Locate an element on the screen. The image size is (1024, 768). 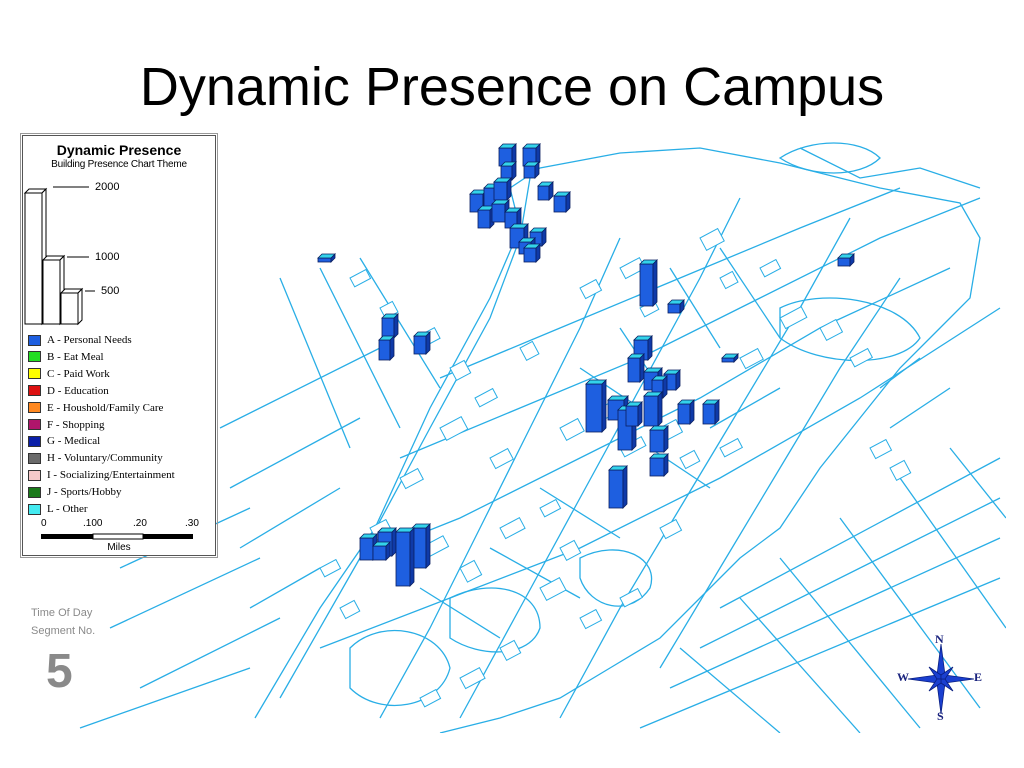
miles-tick-3: .30 is located at coordinates (192, 523).